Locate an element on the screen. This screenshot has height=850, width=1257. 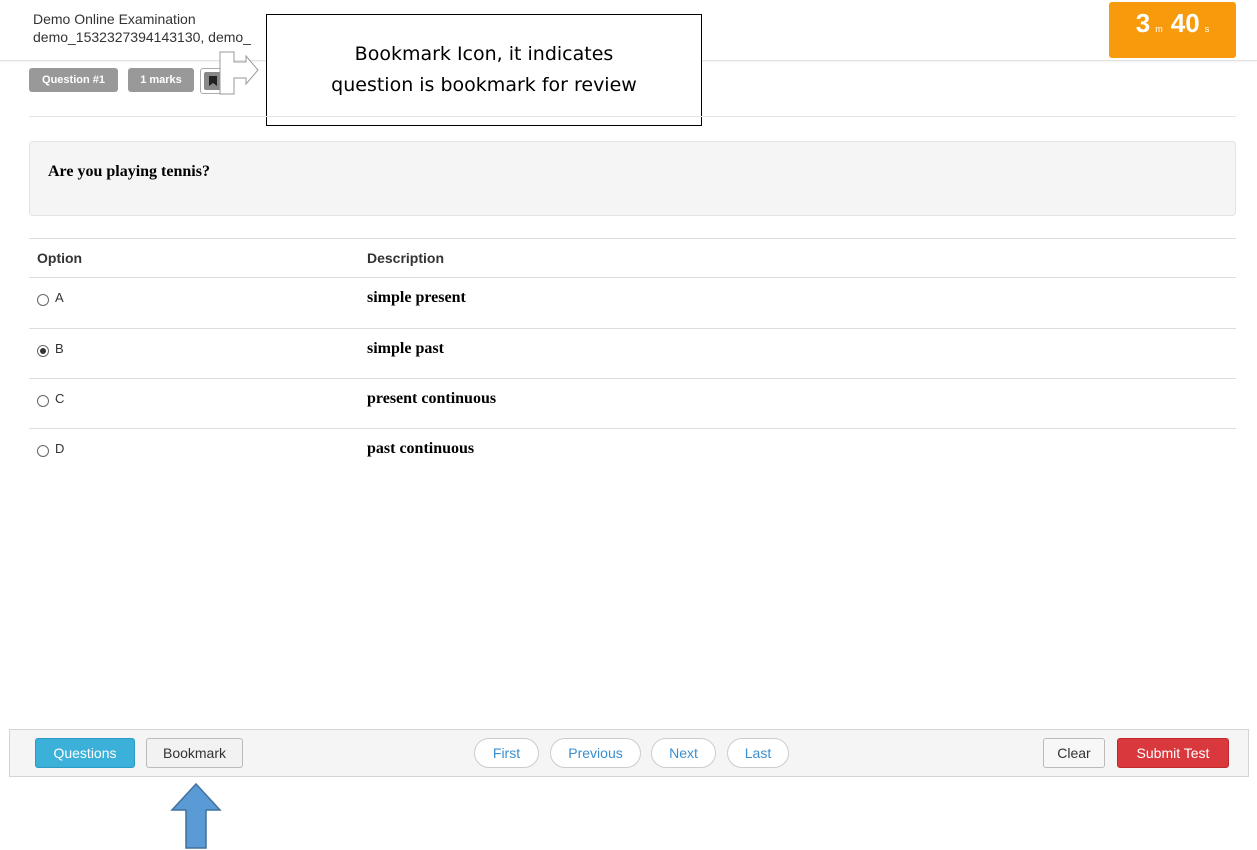
next-button: Next is located at coordinates (683, 753).